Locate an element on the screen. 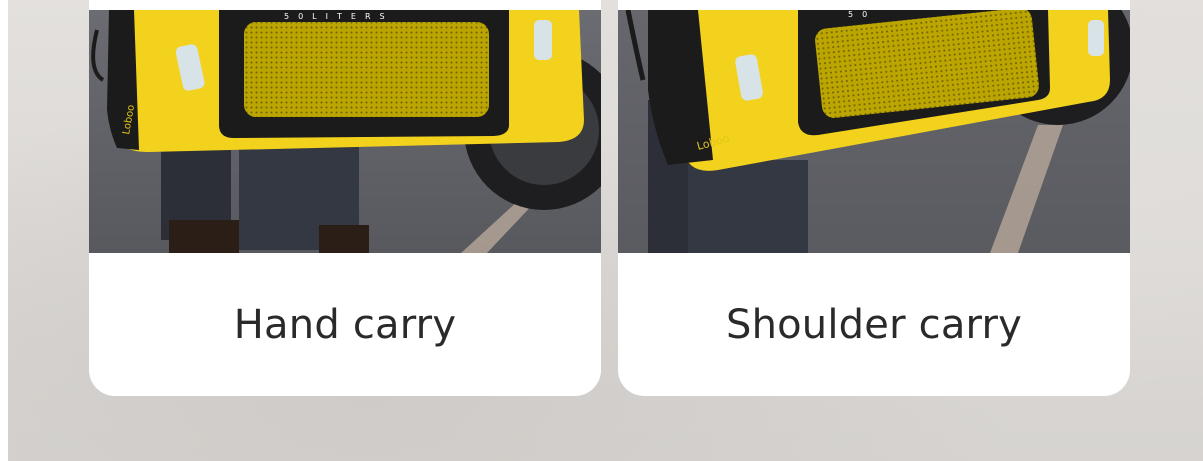  bag-label: 50 is located at coordinates (862, 14).